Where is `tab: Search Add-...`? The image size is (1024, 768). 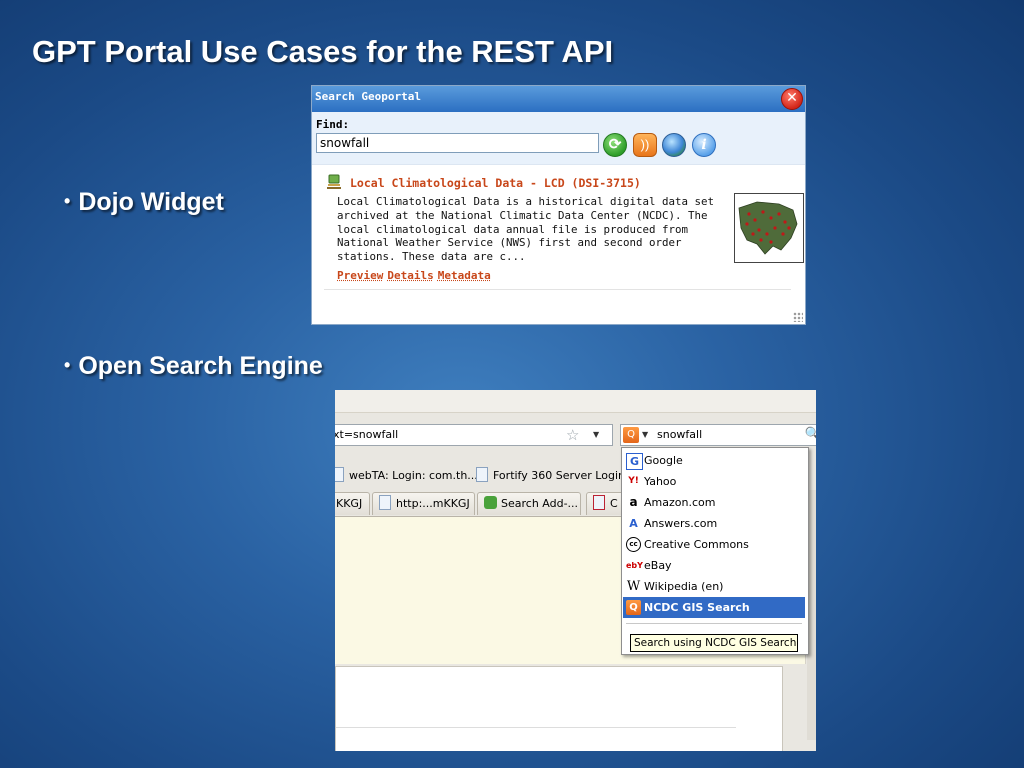 tab: Search Add-... is located at coordinates (529, 503).